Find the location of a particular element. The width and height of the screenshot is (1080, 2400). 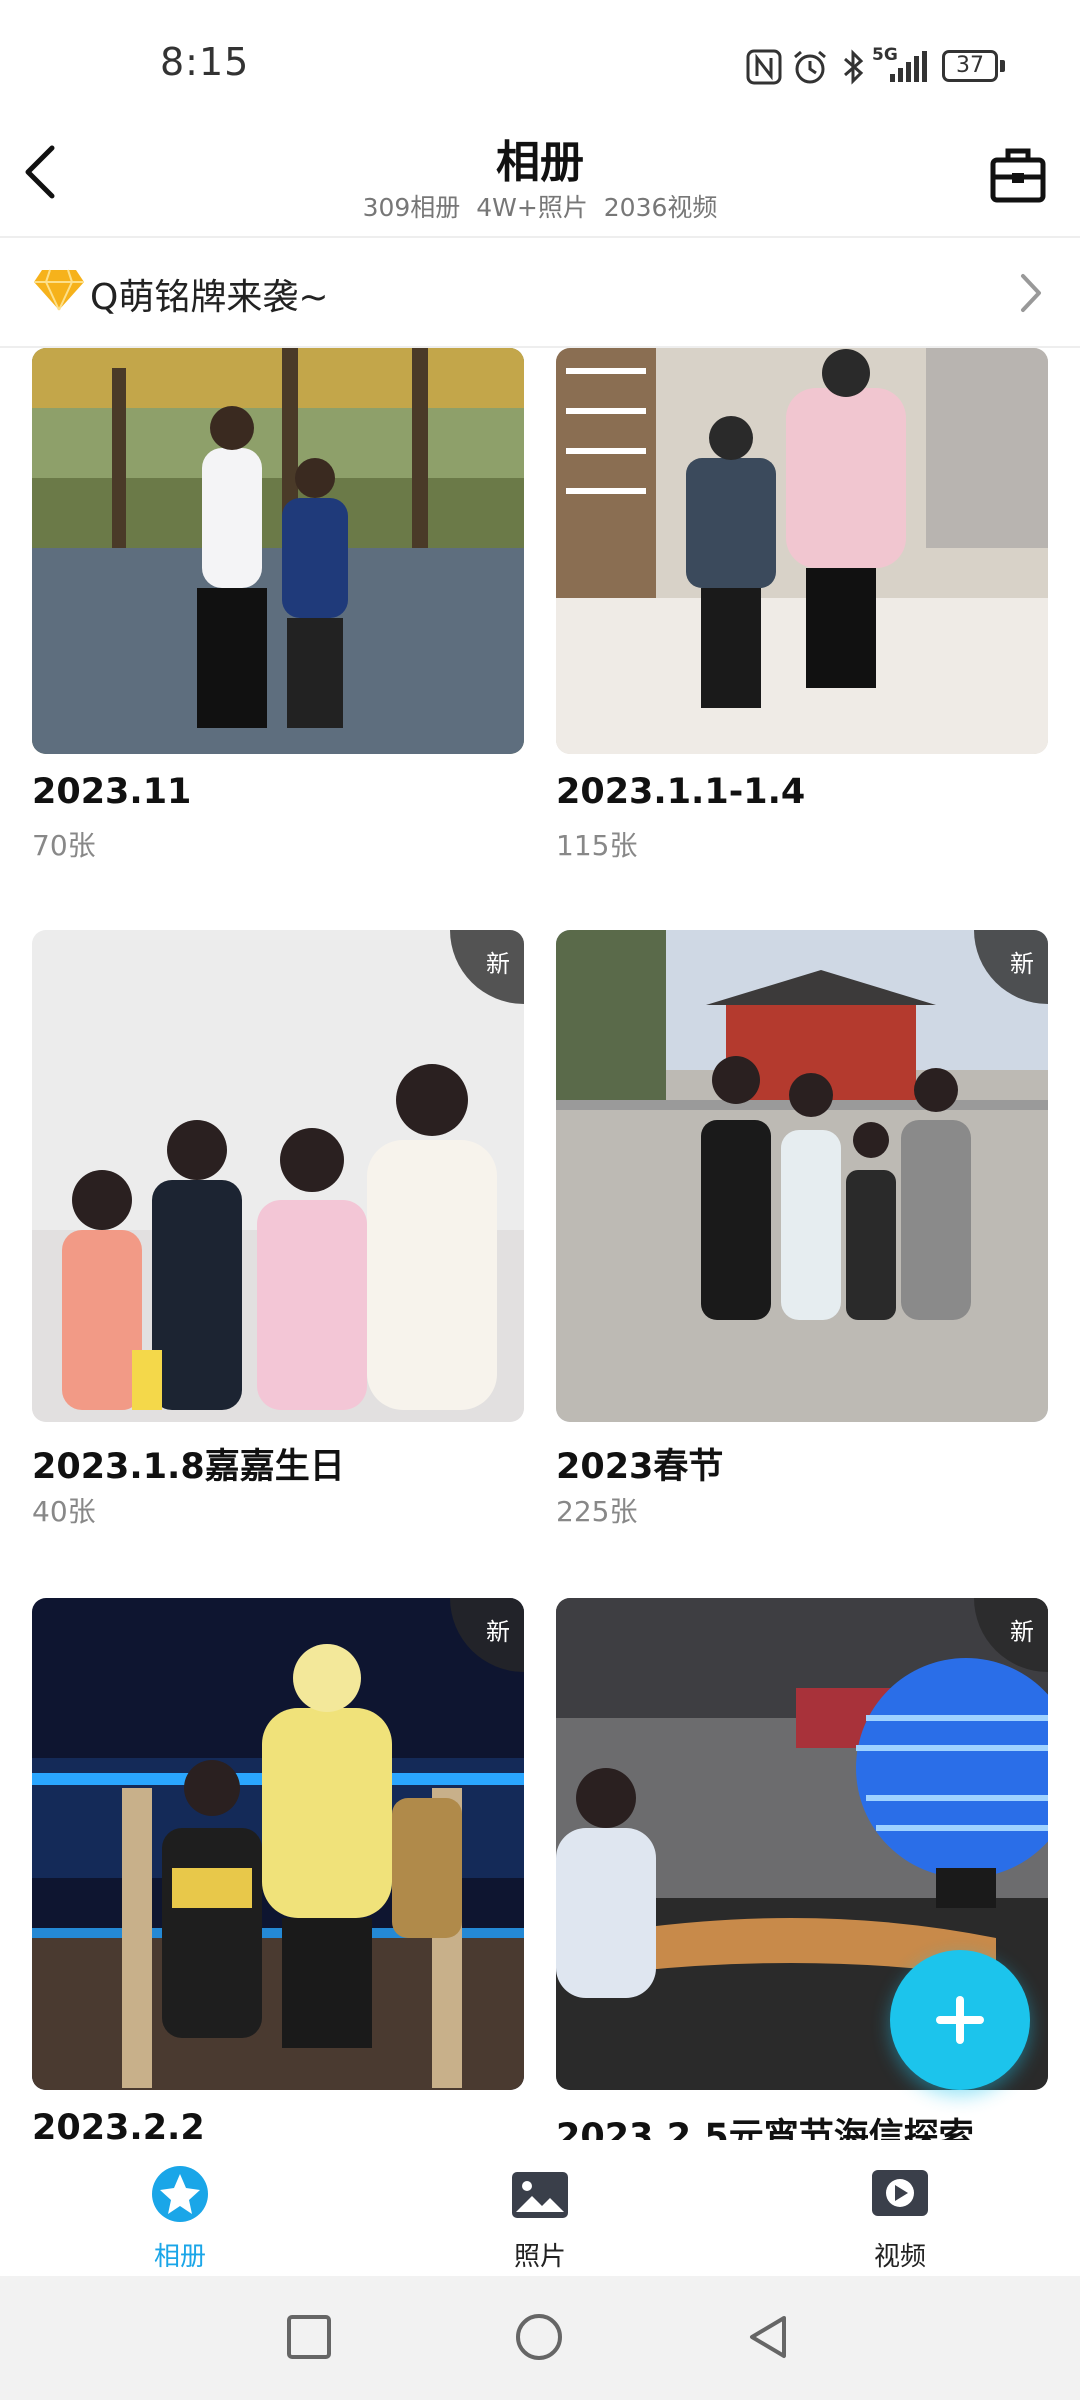

tab-albums: 相册 is located at coordinates (180, 2208).